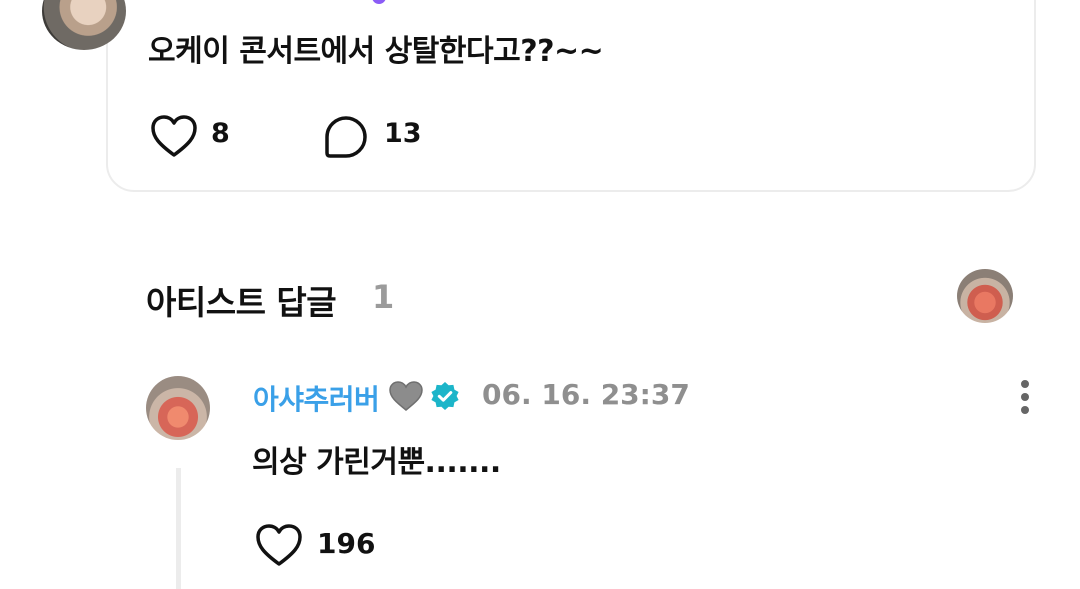 The width and height of the screenshot is (1080, 589). I want to click on verified-badge-icon, so click(445, 396).